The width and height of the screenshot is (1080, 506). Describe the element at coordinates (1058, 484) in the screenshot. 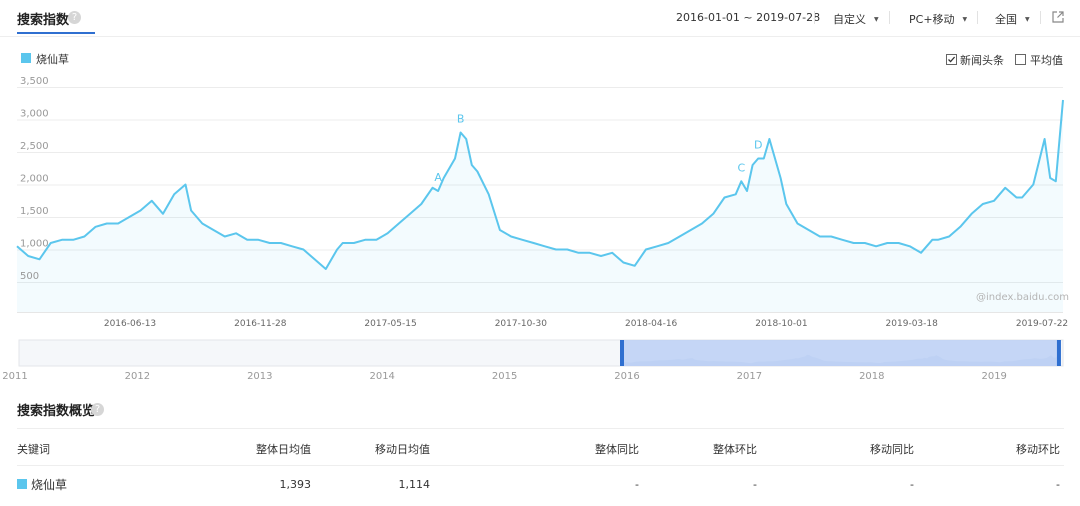

I see `mobile-mom-cell: -` at that location.